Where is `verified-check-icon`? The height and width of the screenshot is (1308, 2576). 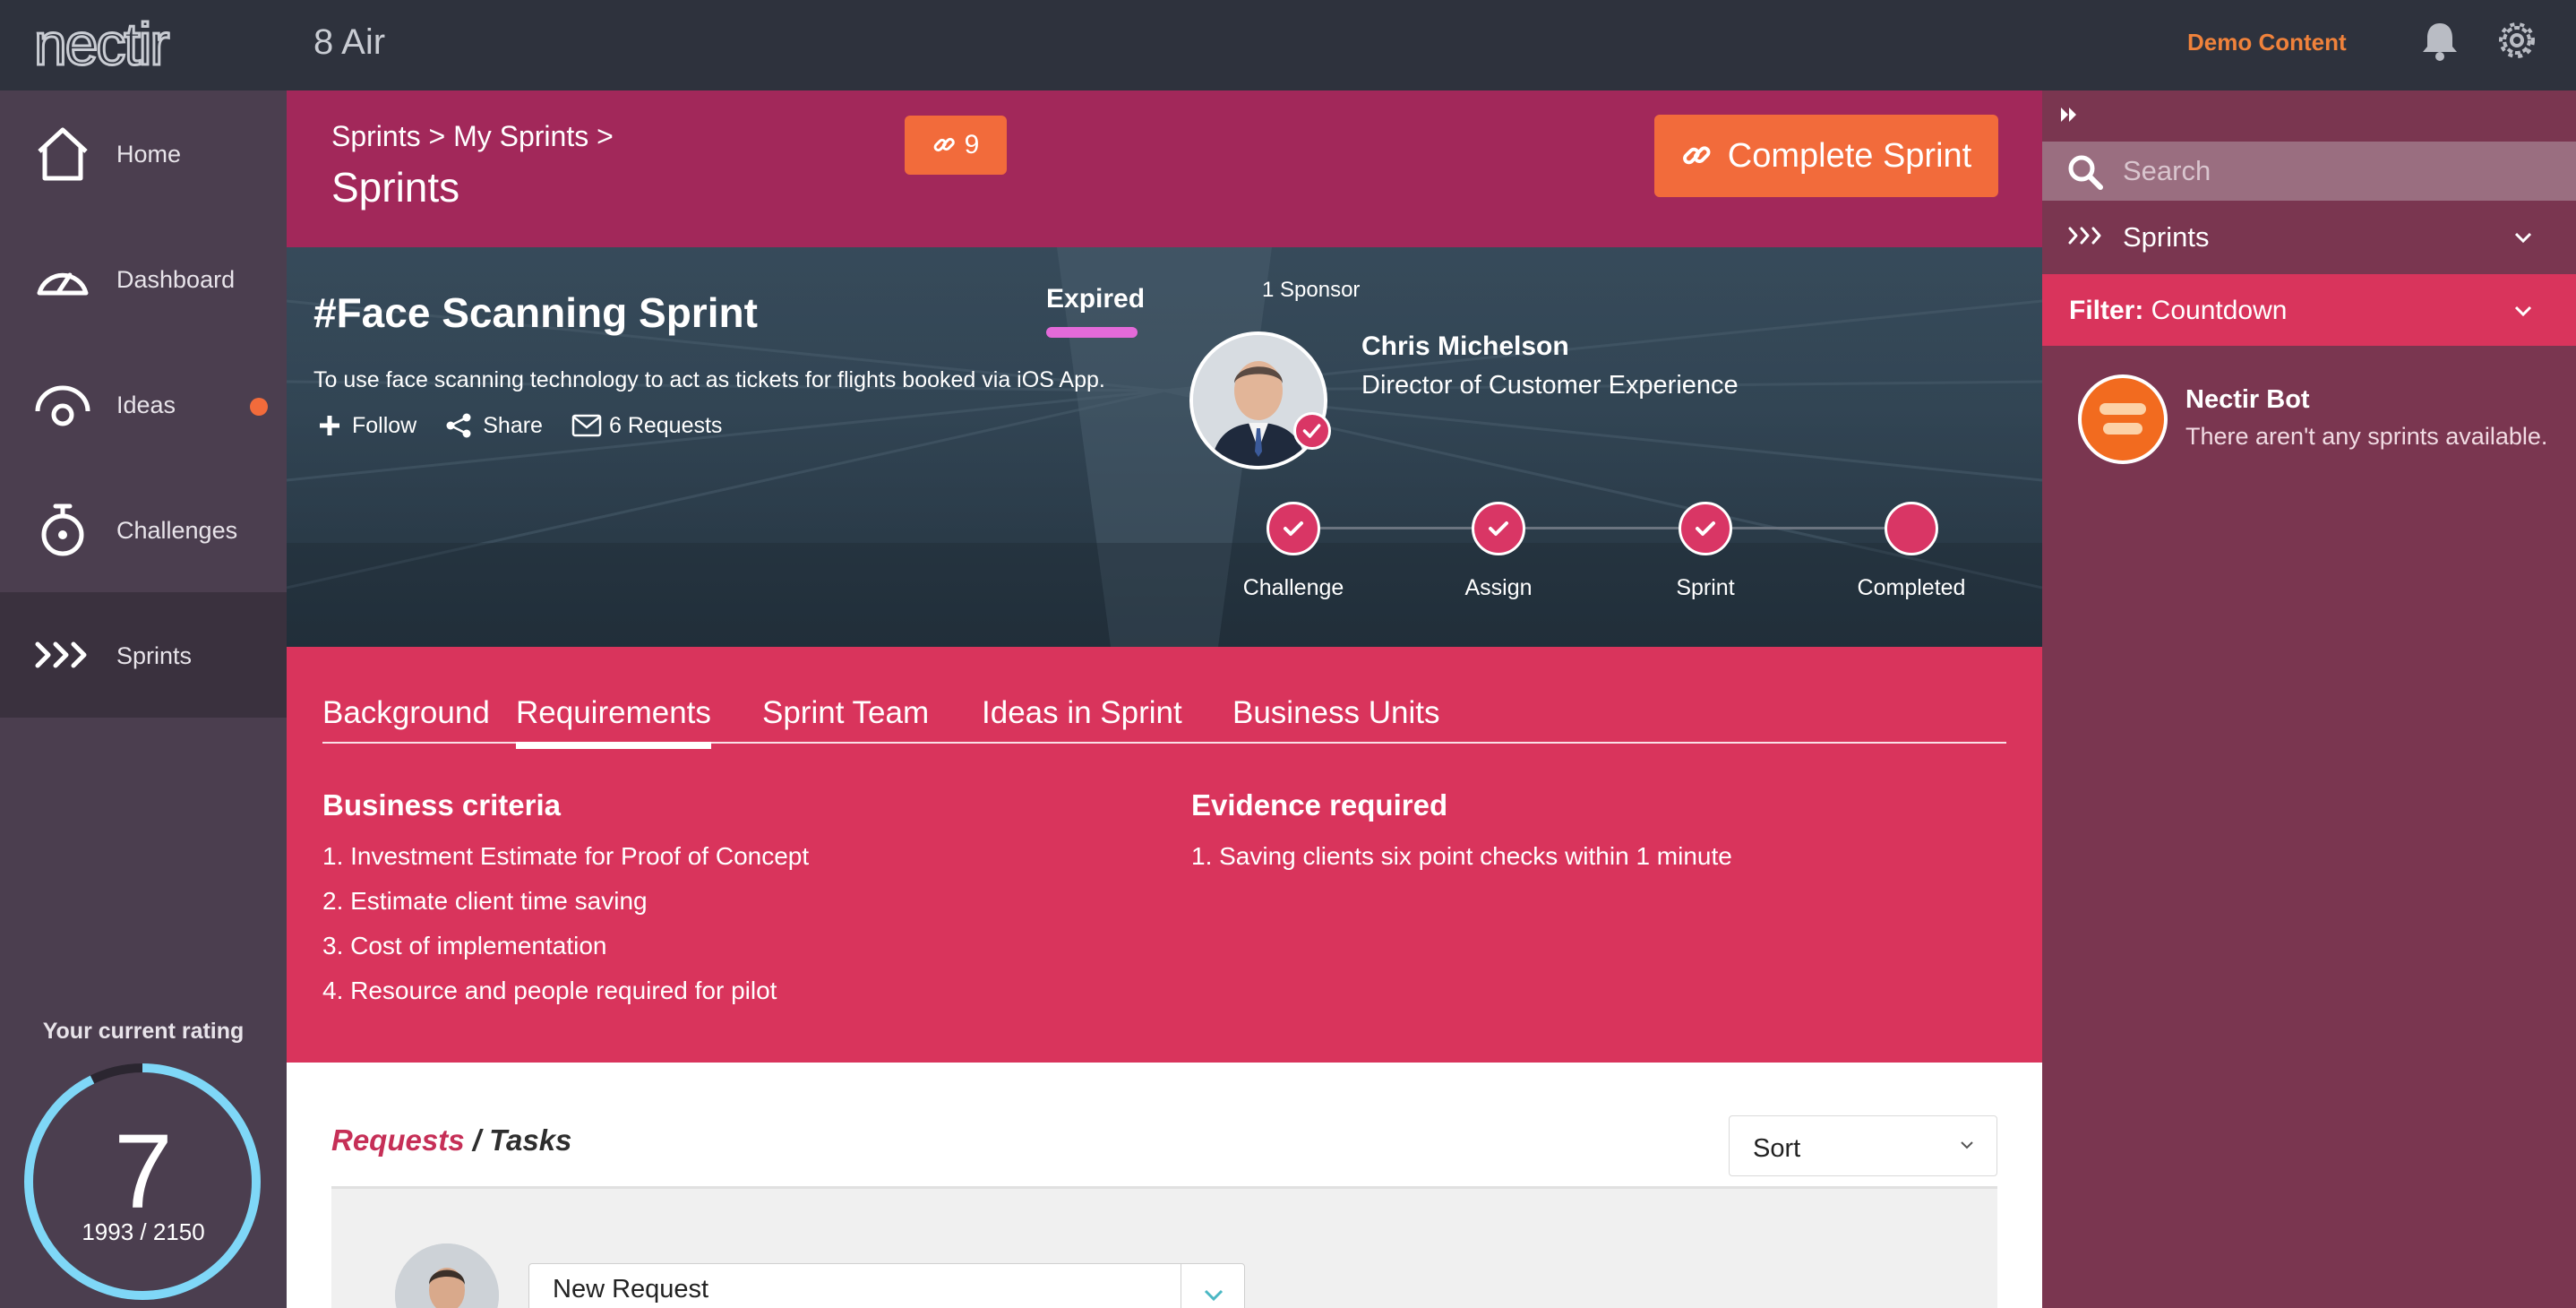
verified-check-icon is located at coordinates (1312, 431).